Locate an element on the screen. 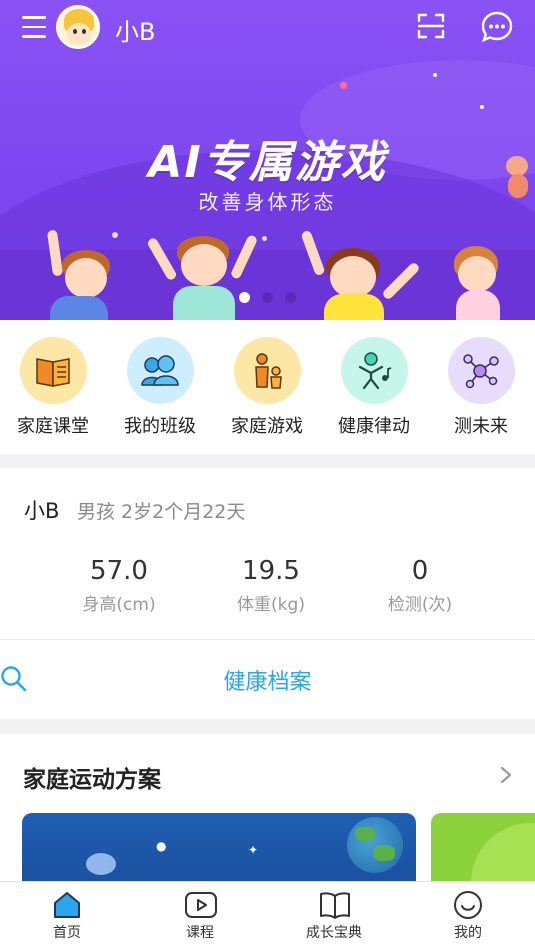 This screenshot has height=951, width=535. nav-label: 课程 is located at coordinates (200, 933).